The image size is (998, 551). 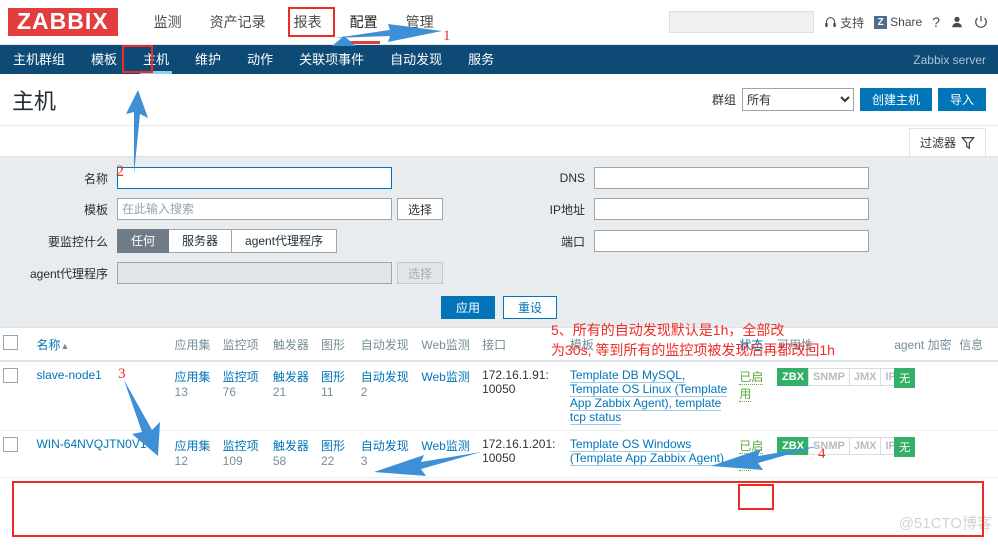 I want to click on filter-proxy-select-button: 选择, so click(x=420, y=273).